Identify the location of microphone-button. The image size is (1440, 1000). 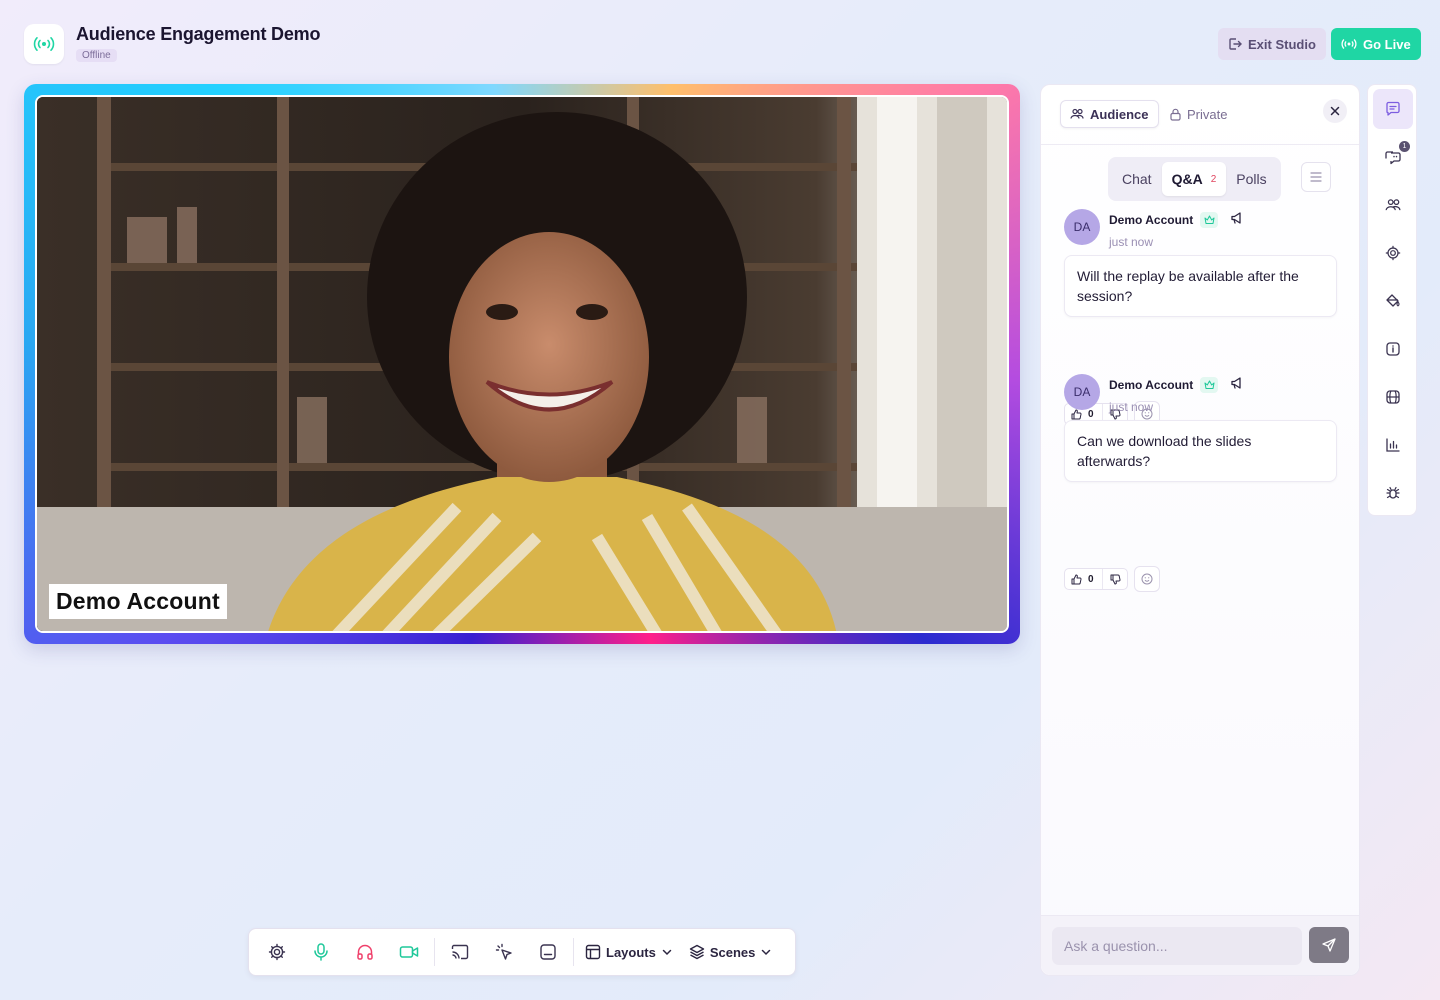
(321, 952).